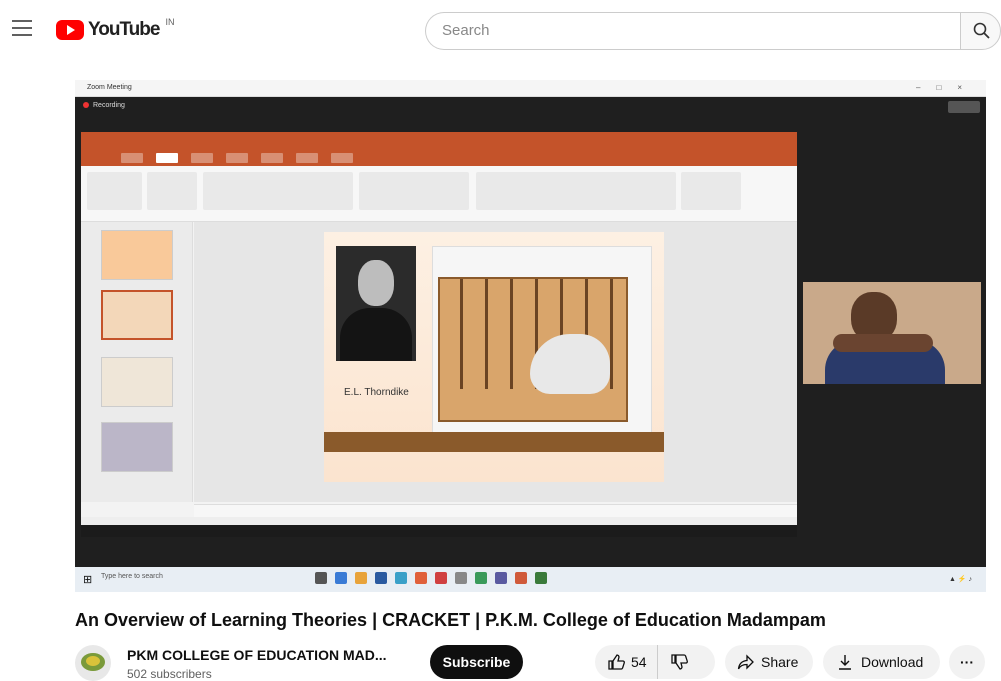  I want to click on download-icon, so click(845, 662).